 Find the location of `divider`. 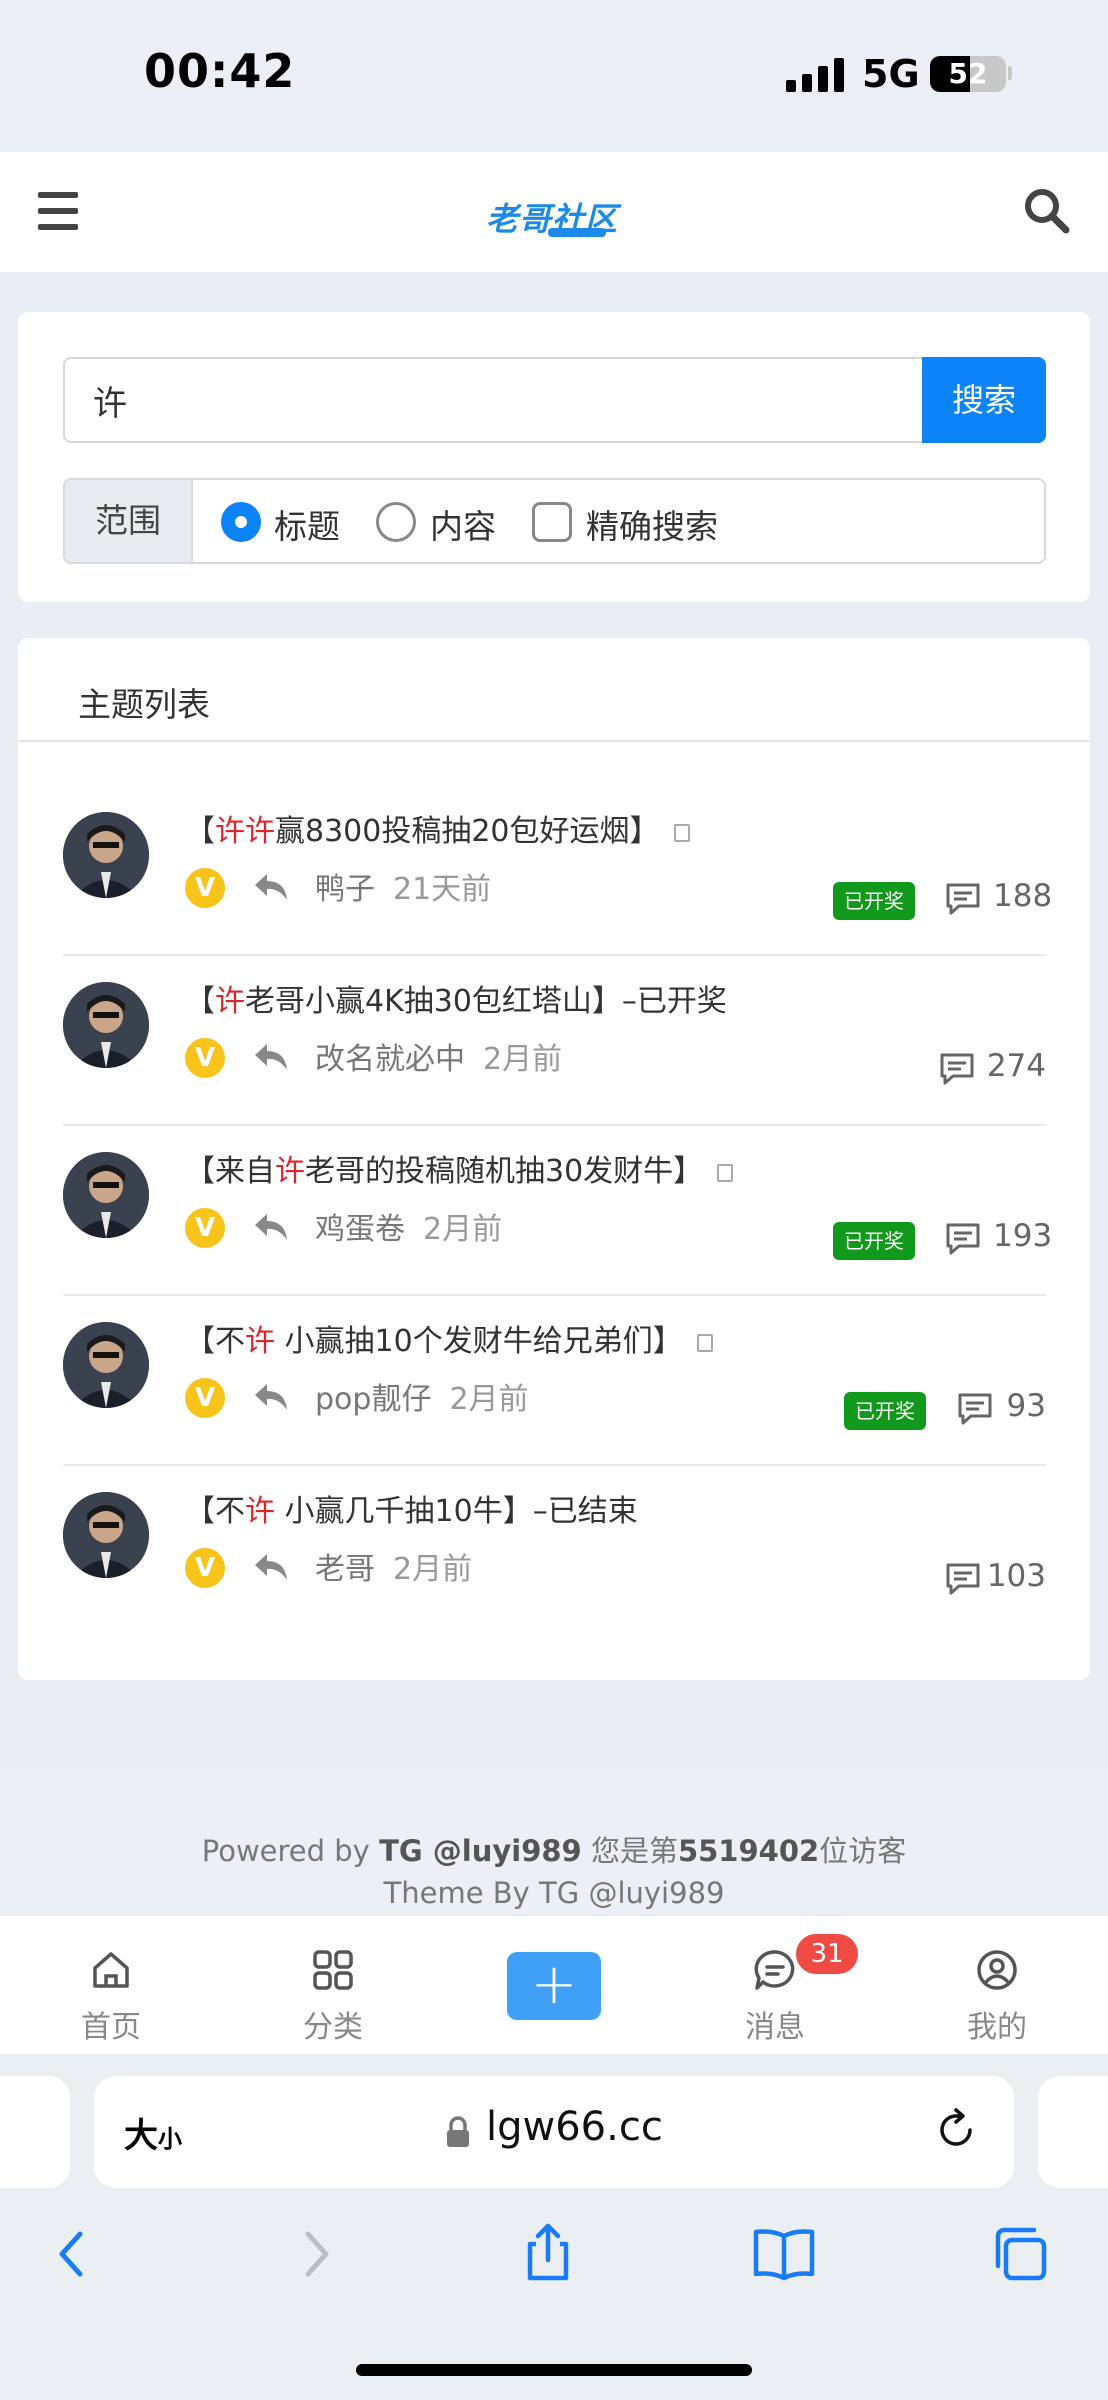

divider is located at coordinates (554, 741).